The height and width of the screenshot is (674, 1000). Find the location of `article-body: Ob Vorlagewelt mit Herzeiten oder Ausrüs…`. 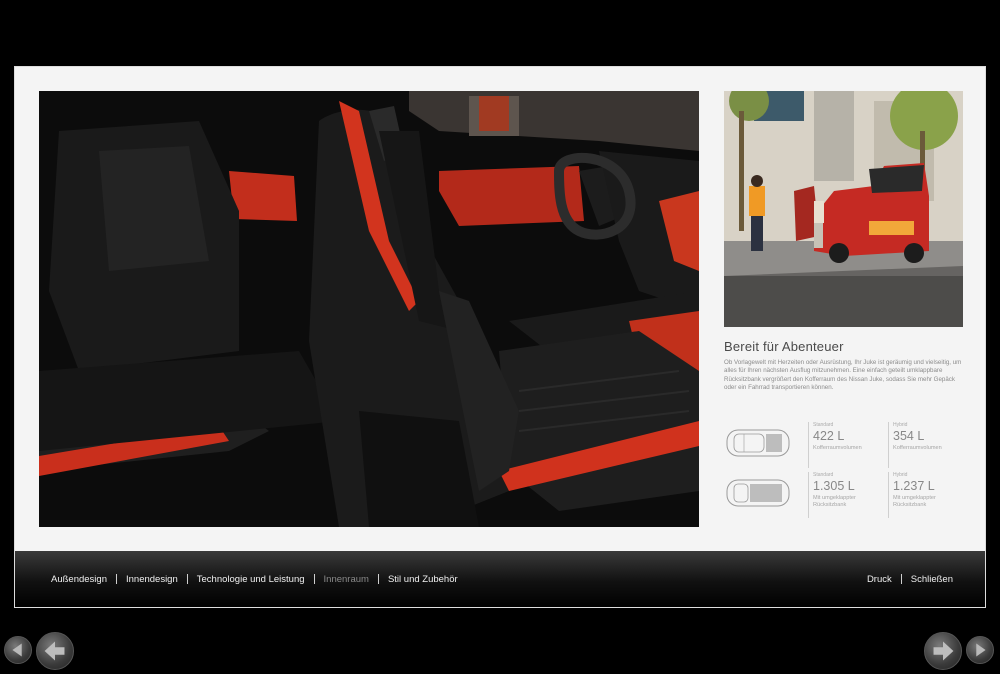

article-body: Ob Vorlagewelt mit Herzeiten oder Ausrüs… is located at coordinates (843, 375).